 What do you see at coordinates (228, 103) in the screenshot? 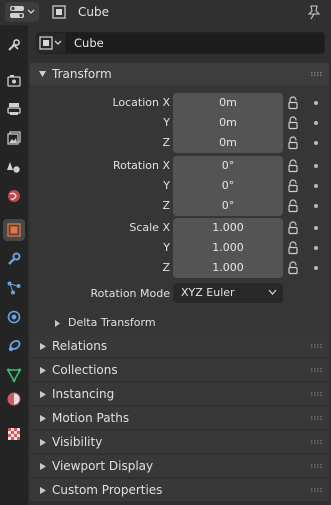
I see `location-x-field: 0m` at bounding box center [228, 103].